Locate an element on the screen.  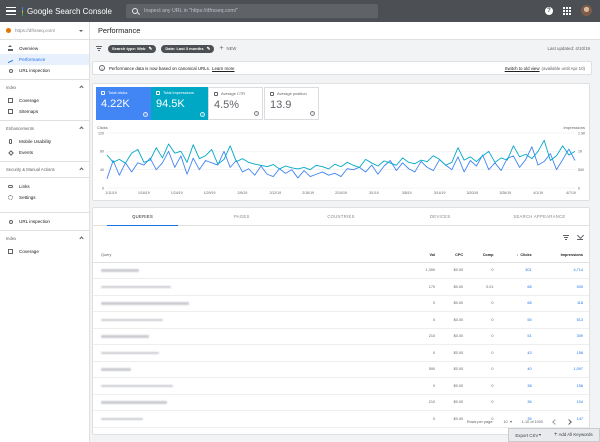
brand: Google Search Console is located at coordinates (67, 11).